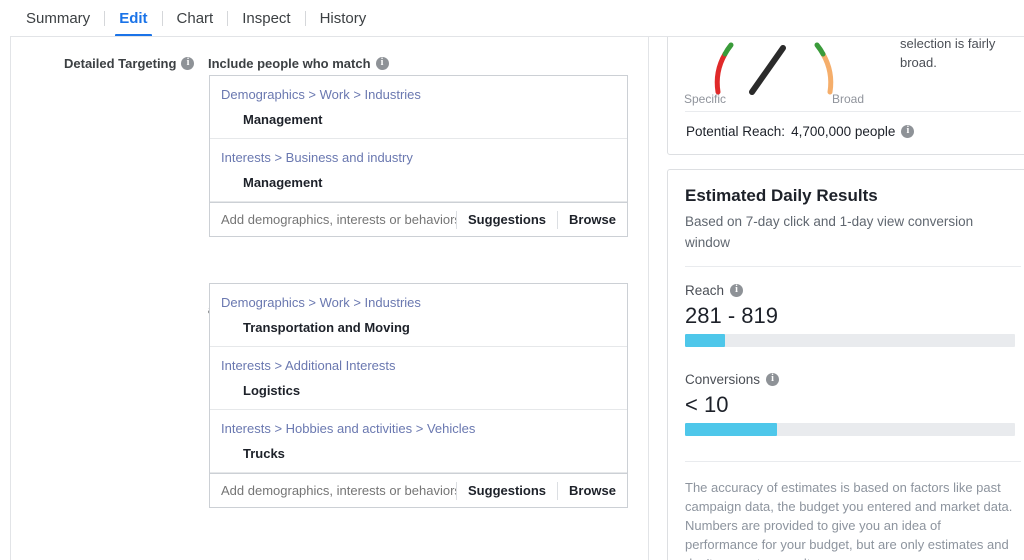 The width and height of the screenshot is (1024, 560). I want to click on include-people-text: Include people who match, so click(289, 63).